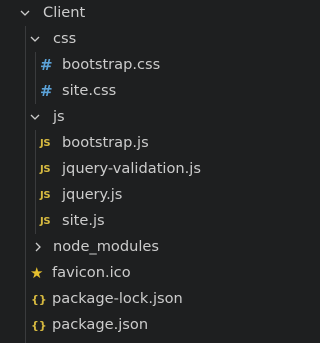 Image resolution: width=320 pixels, height=343 pixels. Describe the element at coordinates (91, 272) in the screenshot. I see `file-label: favicon.ico` at that location.